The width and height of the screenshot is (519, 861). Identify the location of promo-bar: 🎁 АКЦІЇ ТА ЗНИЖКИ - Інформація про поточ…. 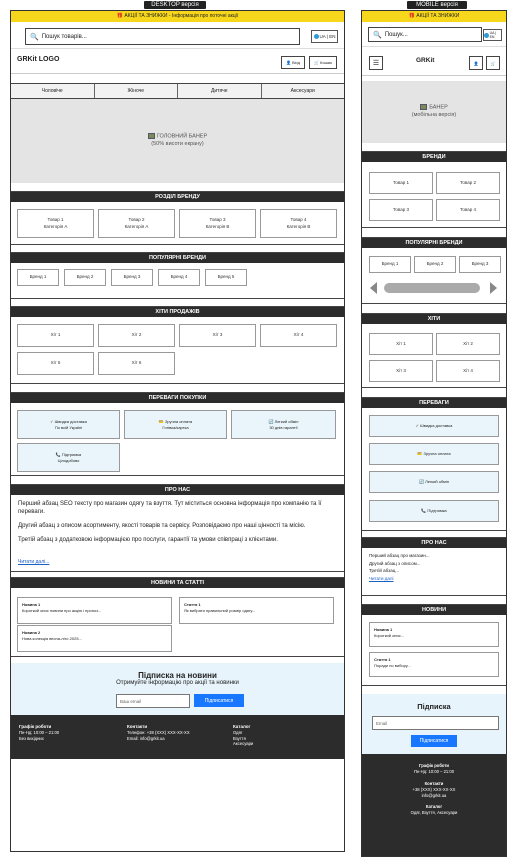
(177, 16).